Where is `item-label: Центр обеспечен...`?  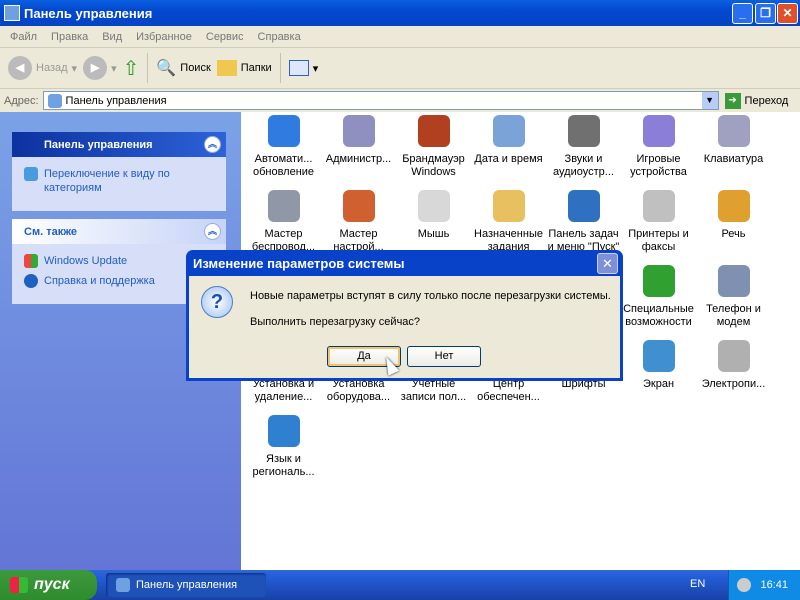 item-label: Центр обеспечен... is located at coordinates (508, 390).